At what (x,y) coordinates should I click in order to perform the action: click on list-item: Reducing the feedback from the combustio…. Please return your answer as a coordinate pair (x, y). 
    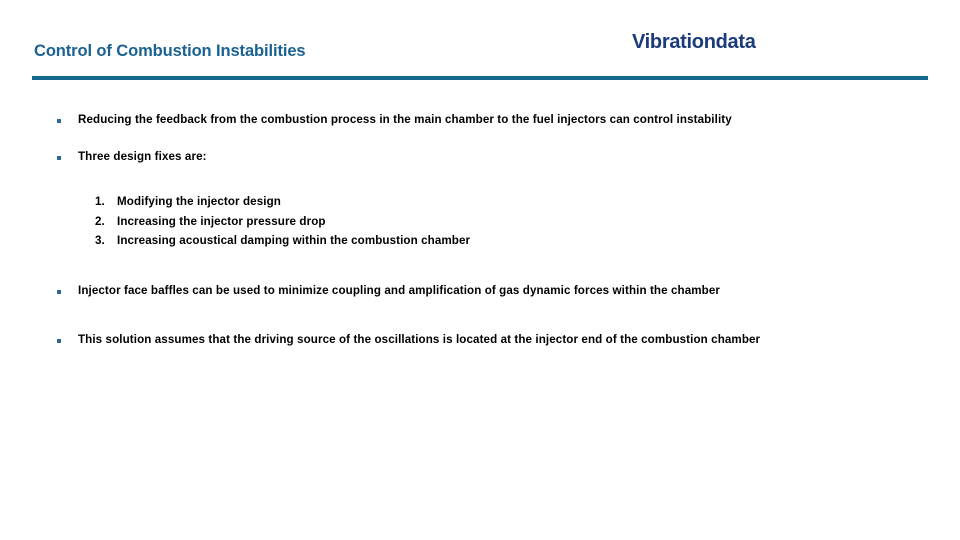
    Looking at the image, I should click on (480, 119).